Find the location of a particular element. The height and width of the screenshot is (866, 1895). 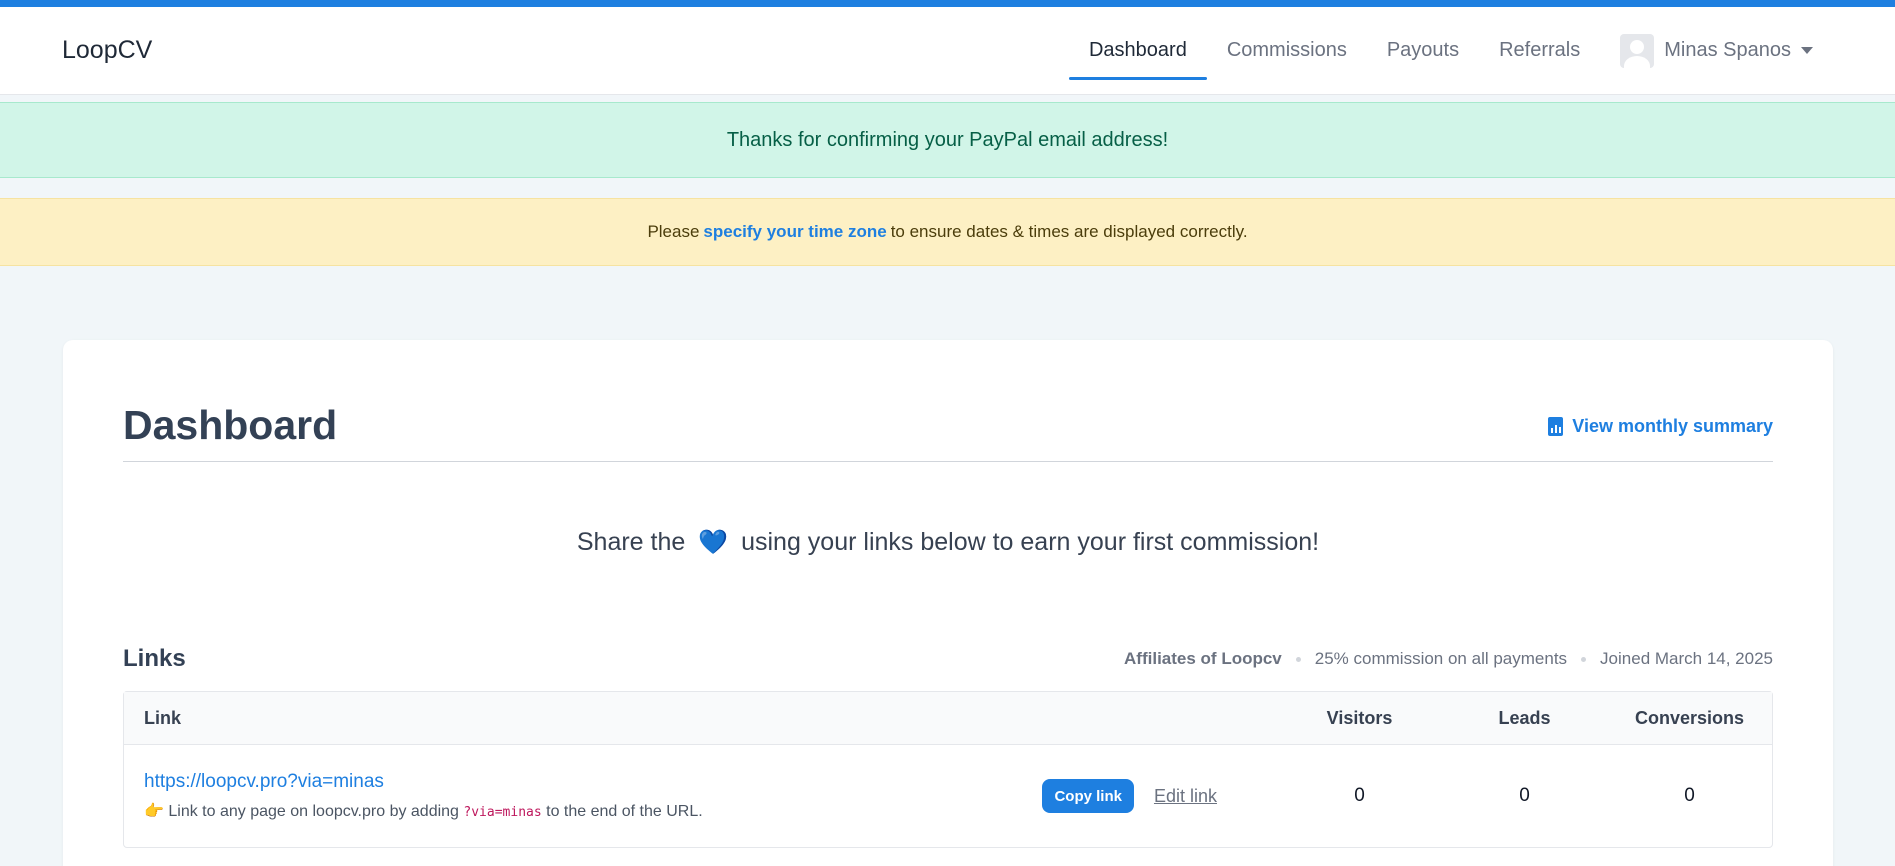

warning-text-before: Please is located at coordinates (673, 231).